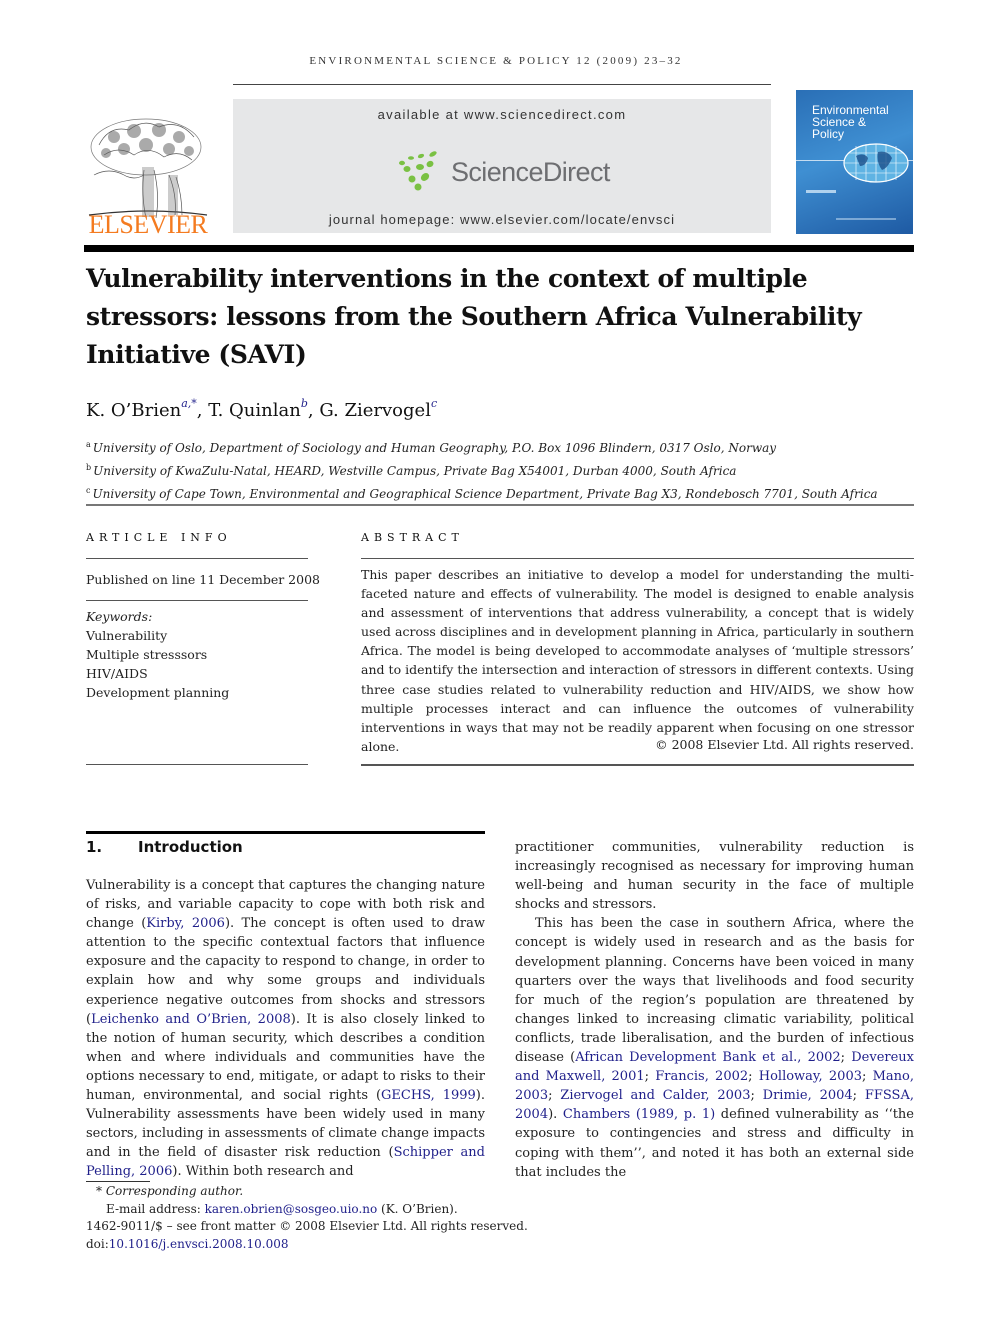 The height and width of the screenshot is (1323, 992). Describe the element at coordinates (428, 1095) in the screenshot. I see `citation-link: GECHS, 1999` at that location.